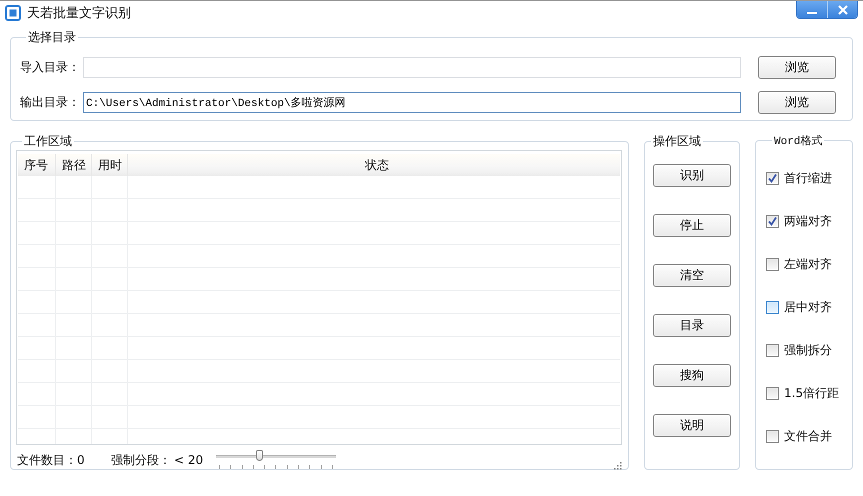 Image resolution: width=863 pixels, height=496 pixels. I want to click on app-icon, so click(13, 12).